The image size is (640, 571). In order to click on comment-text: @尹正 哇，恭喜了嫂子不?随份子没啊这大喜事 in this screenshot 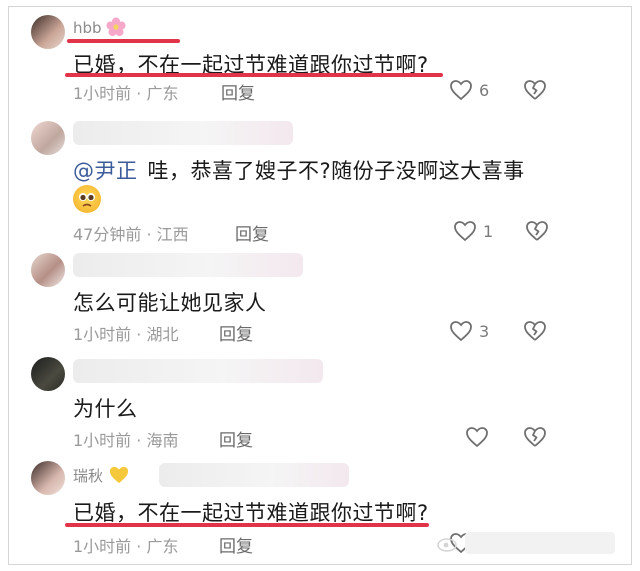, I will do `click(299, 170)`.